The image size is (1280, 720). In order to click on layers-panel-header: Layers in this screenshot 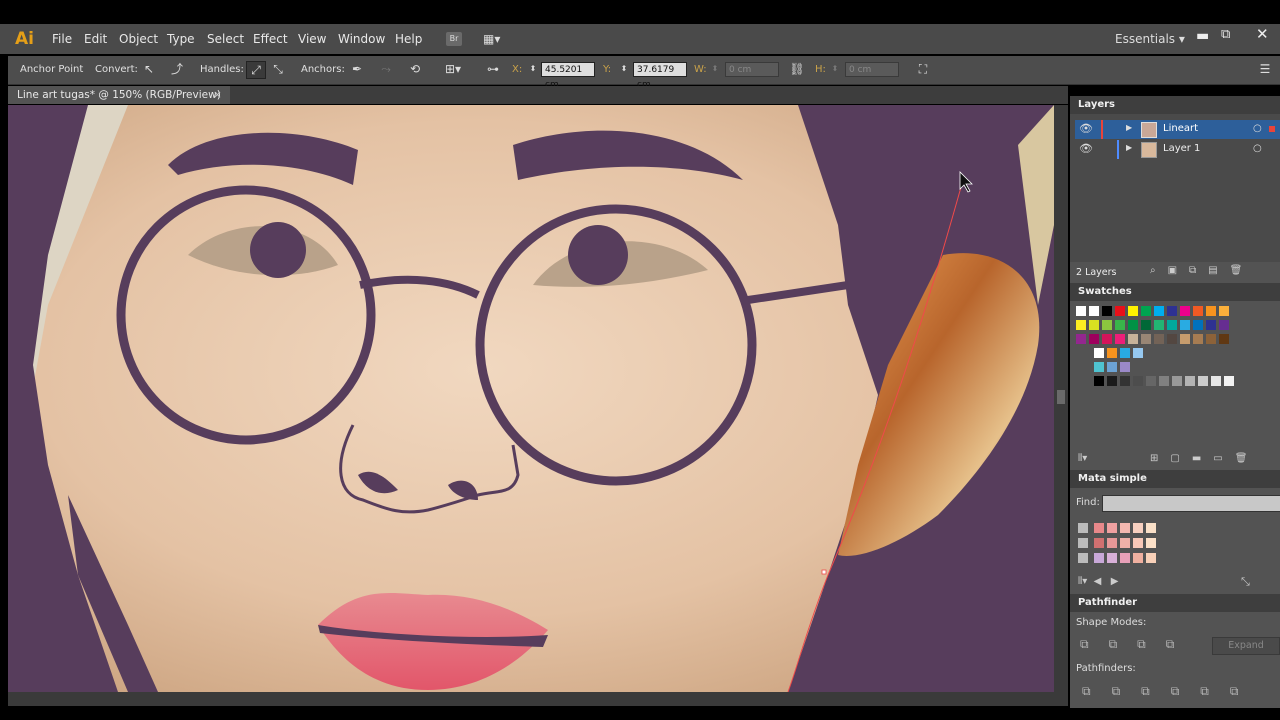, I will do `click(1175, 105)`.